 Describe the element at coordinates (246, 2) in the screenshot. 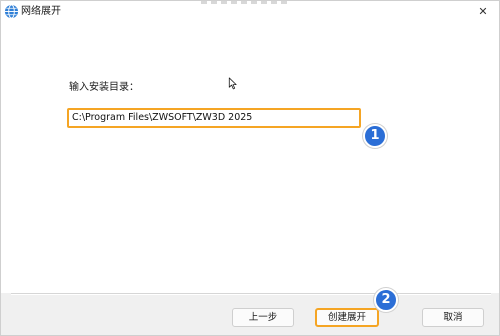

I see `background-window-ghost` at that location.